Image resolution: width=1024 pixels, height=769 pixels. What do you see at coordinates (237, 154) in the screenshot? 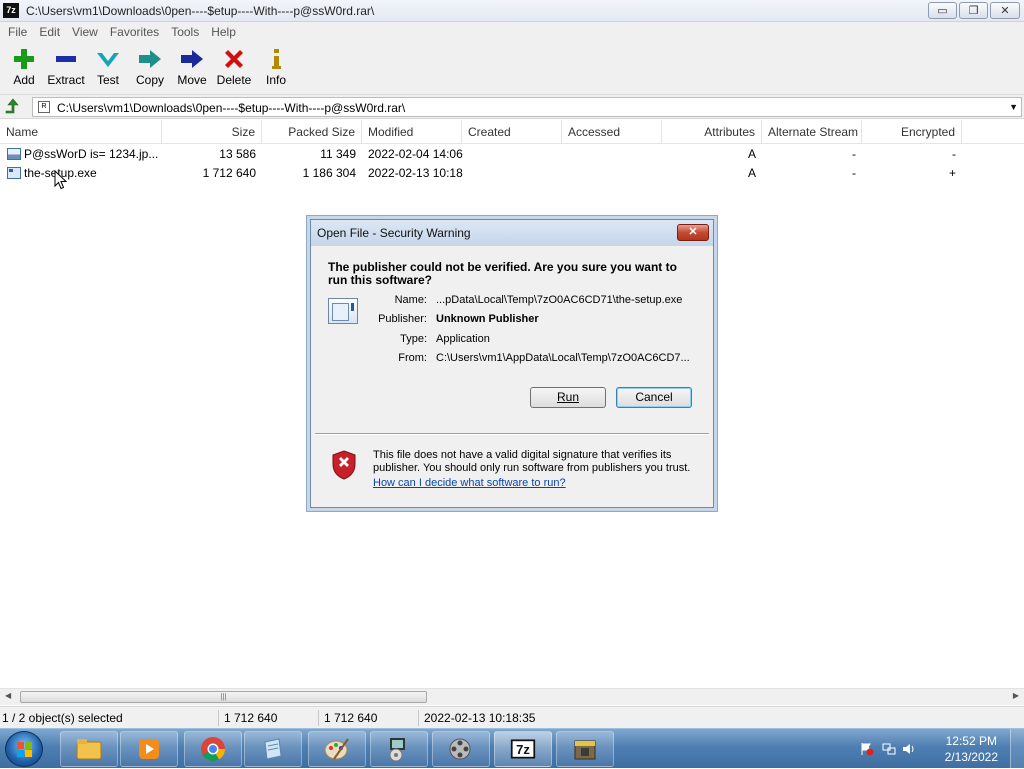
I see `file-size: 13 586` at bounding box center [237, 154].